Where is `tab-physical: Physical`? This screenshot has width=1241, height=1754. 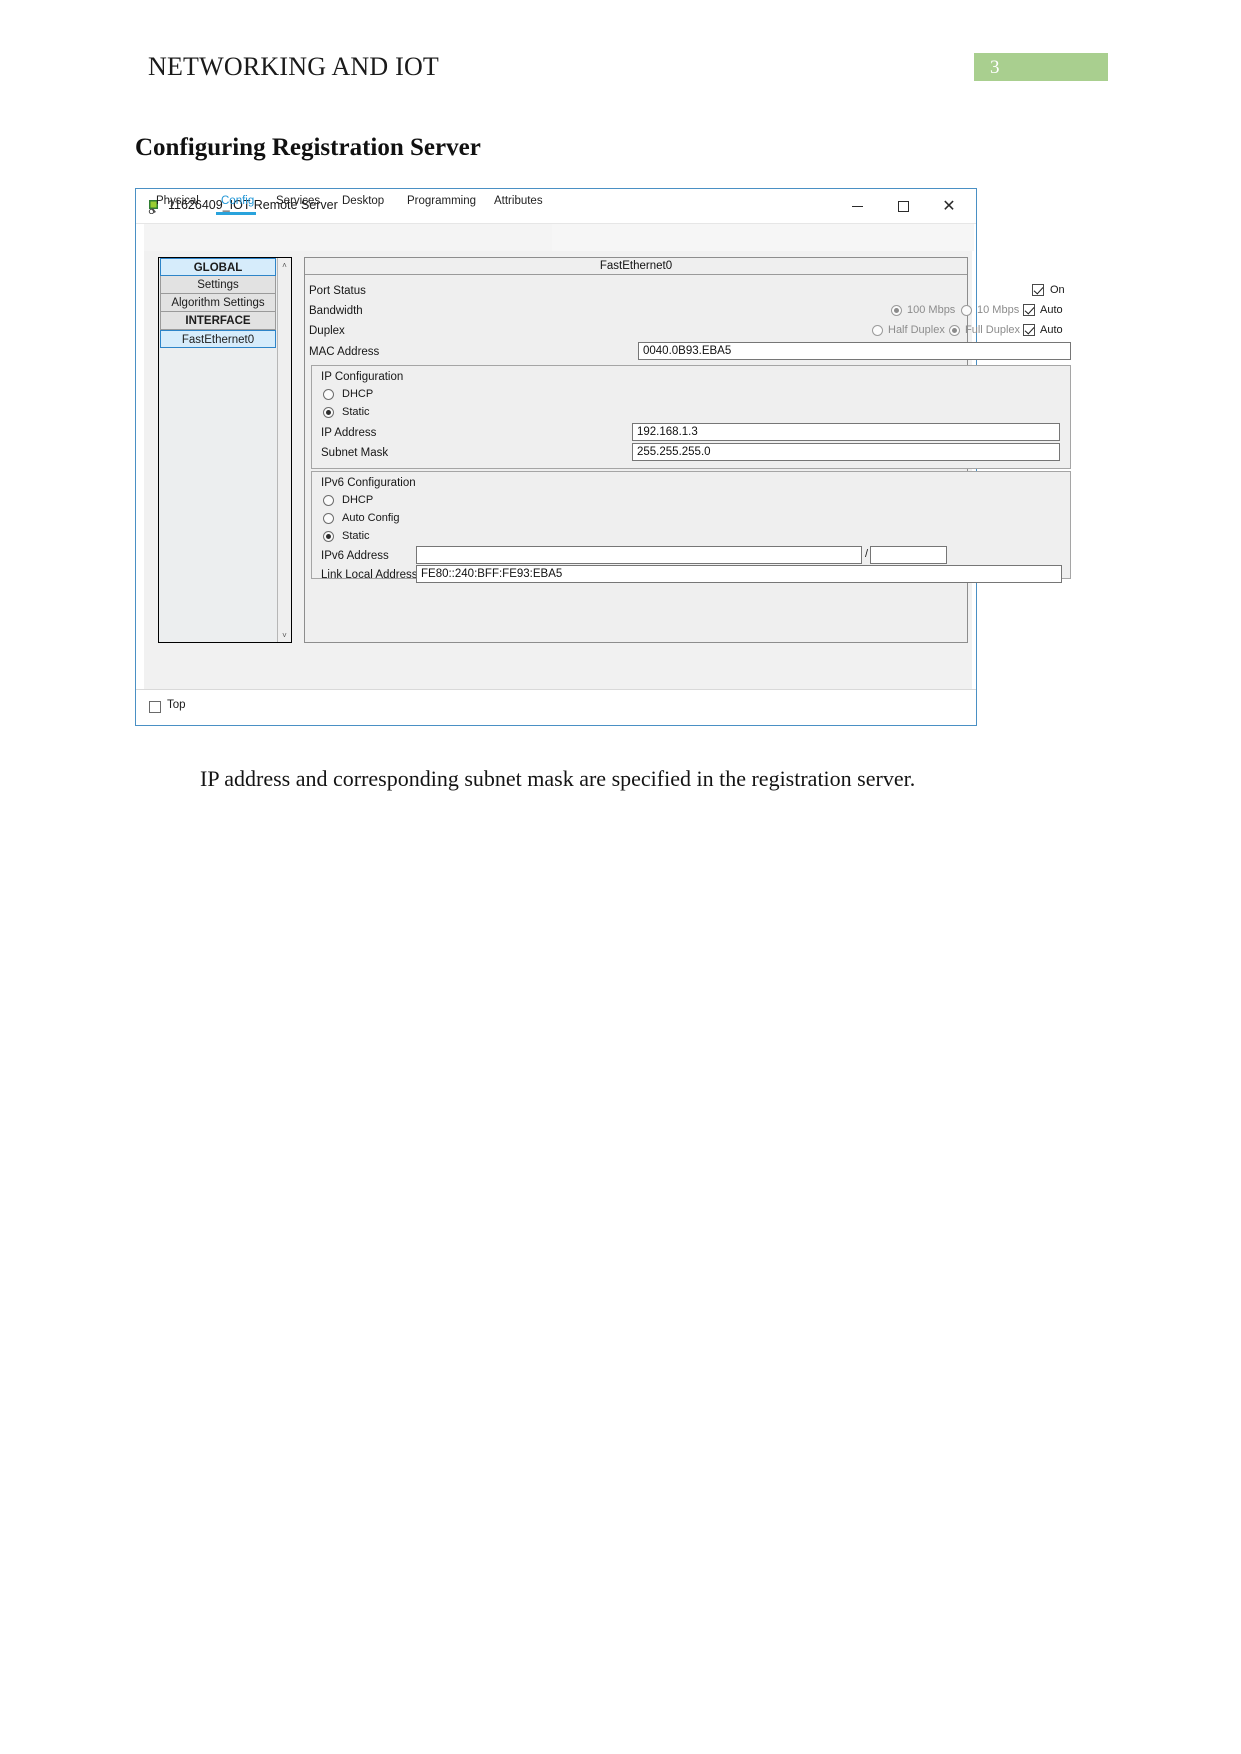 tab-physical: Physical is located at coordinates (177, 201).